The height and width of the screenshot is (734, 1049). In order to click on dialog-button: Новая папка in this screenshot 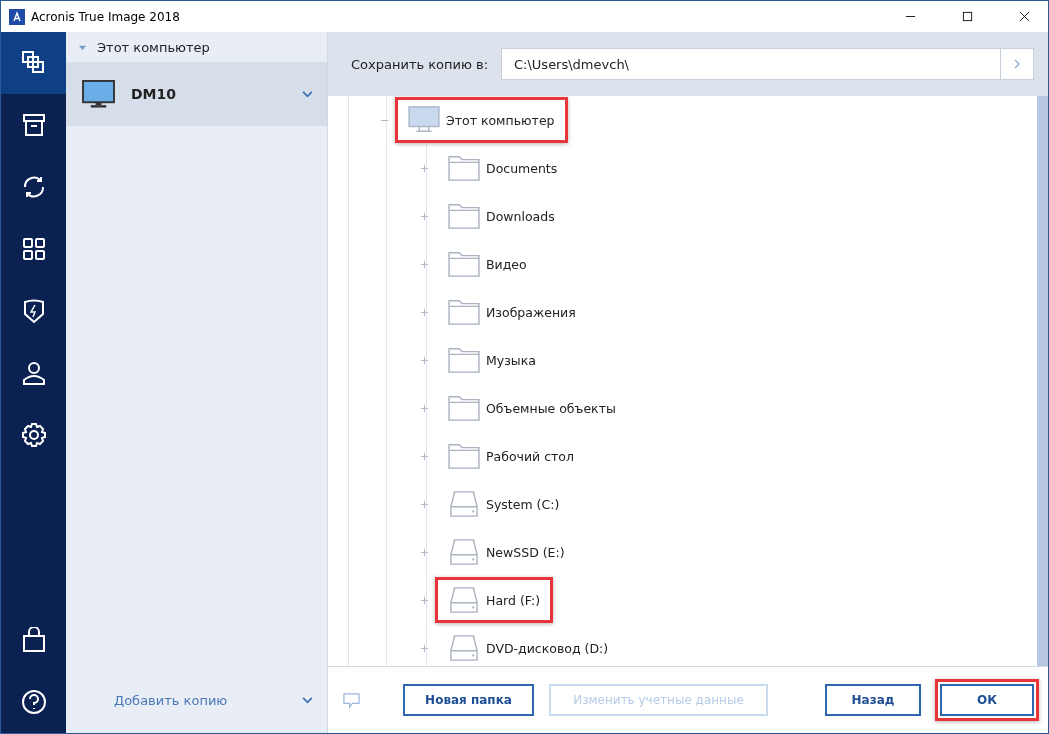, I will do `click(468, 700)`.